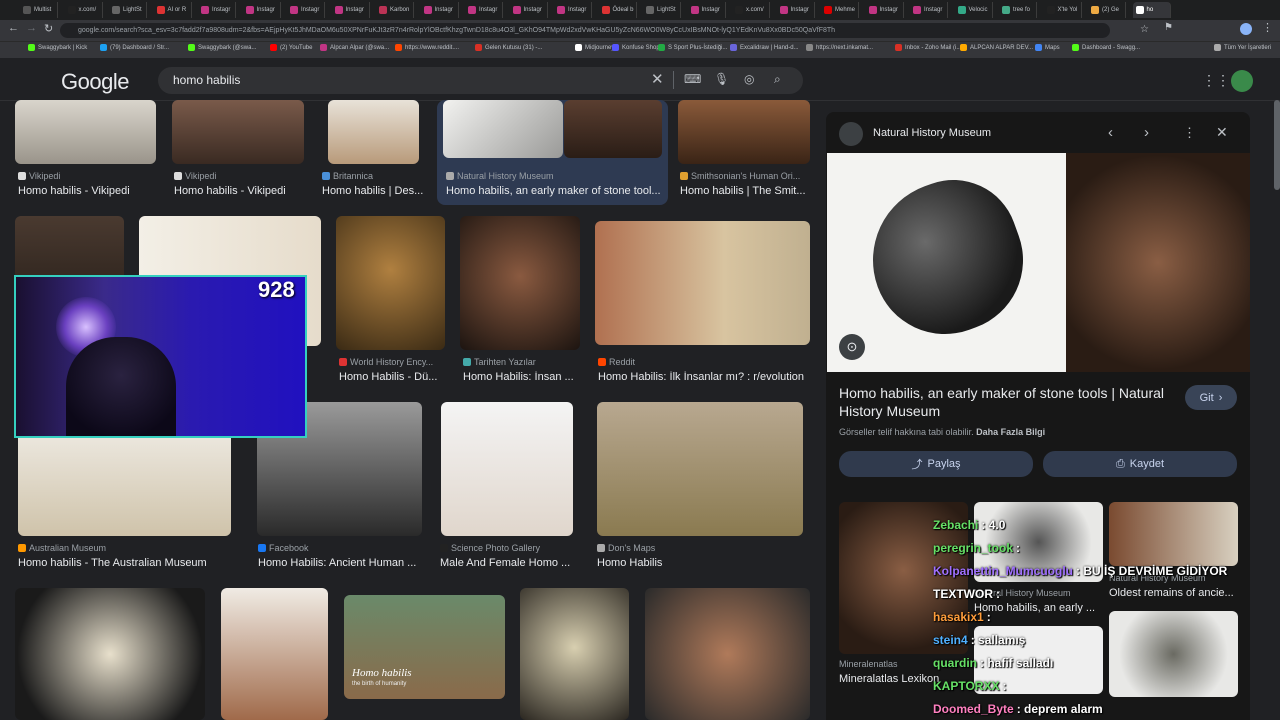 This screenshot has height=720, width=1280. What do you see at coordinates (636, 47) in the screenshot?
I see `bookmark-item: Konfuse Shop` at bounding box center [636, 47].